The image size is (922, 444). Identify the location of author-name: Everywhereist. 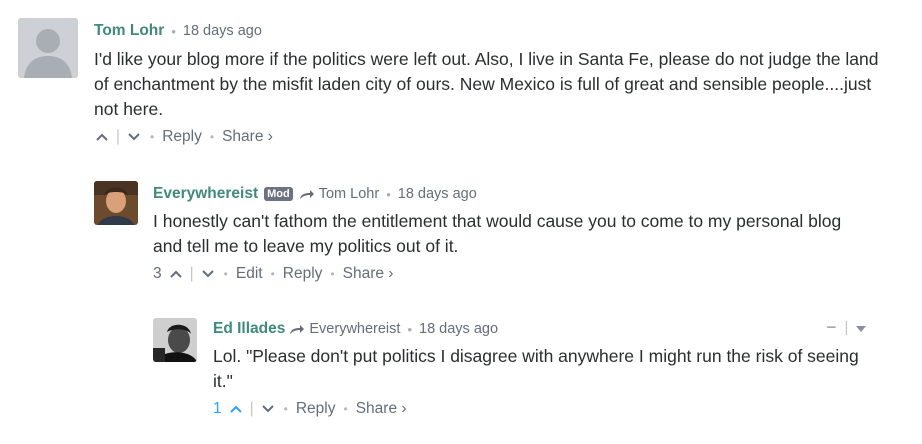
(205, 194).